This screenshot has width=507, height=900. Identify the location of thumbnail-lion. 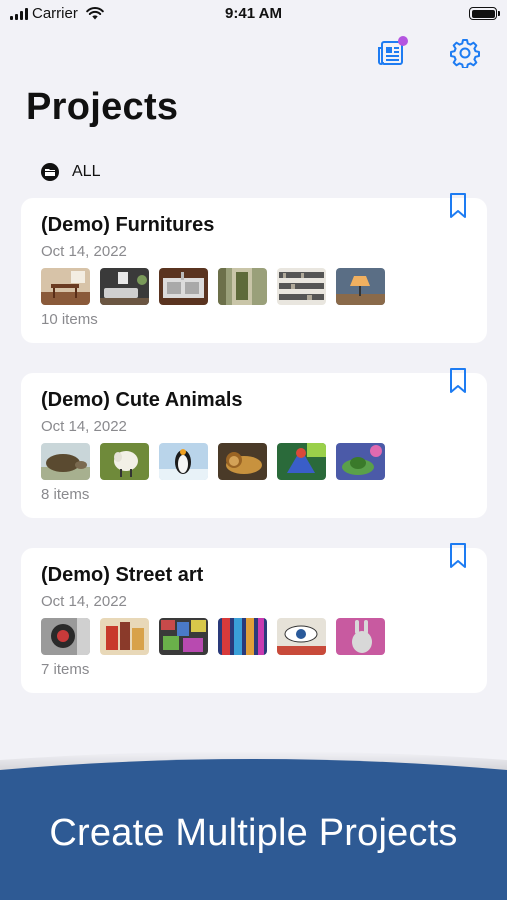
(242, 461).